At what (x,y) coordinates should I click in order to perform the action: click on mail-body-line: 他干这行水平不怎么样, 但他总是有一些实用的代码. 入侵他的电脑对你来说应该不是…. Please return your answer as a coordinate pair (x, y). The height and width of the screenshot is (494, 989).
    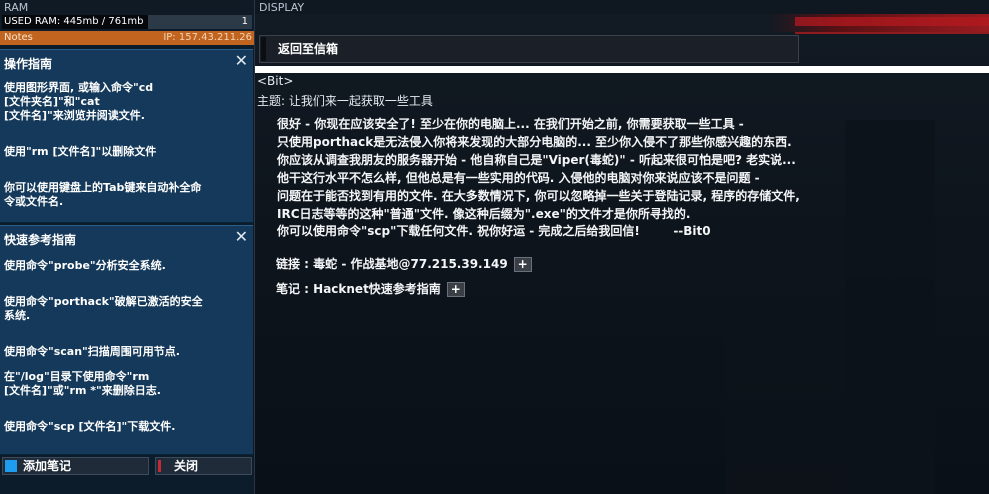
    Looking at the image, I should click on (518, 177).